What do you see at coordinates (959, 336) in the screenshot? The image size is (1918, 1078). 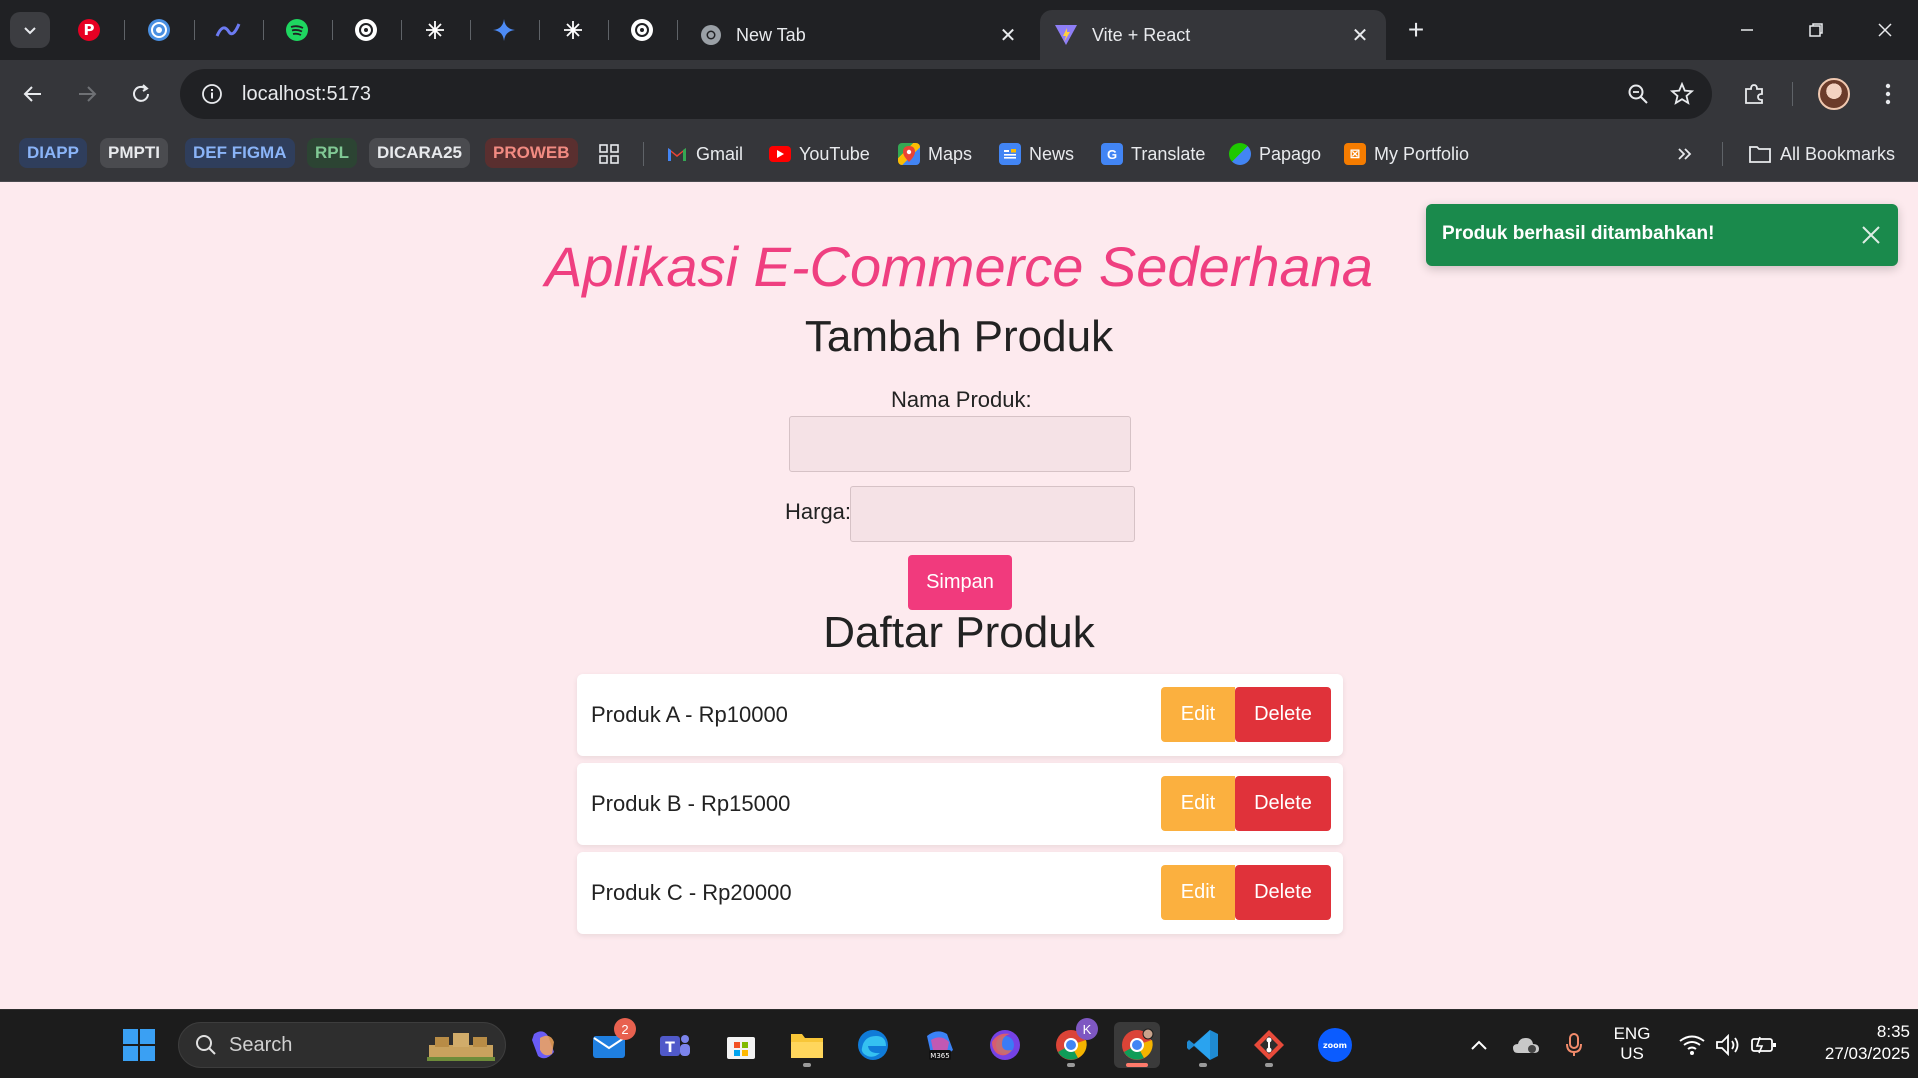 I see `form-title: Tambah Produk` at bounding box center [959, 336].